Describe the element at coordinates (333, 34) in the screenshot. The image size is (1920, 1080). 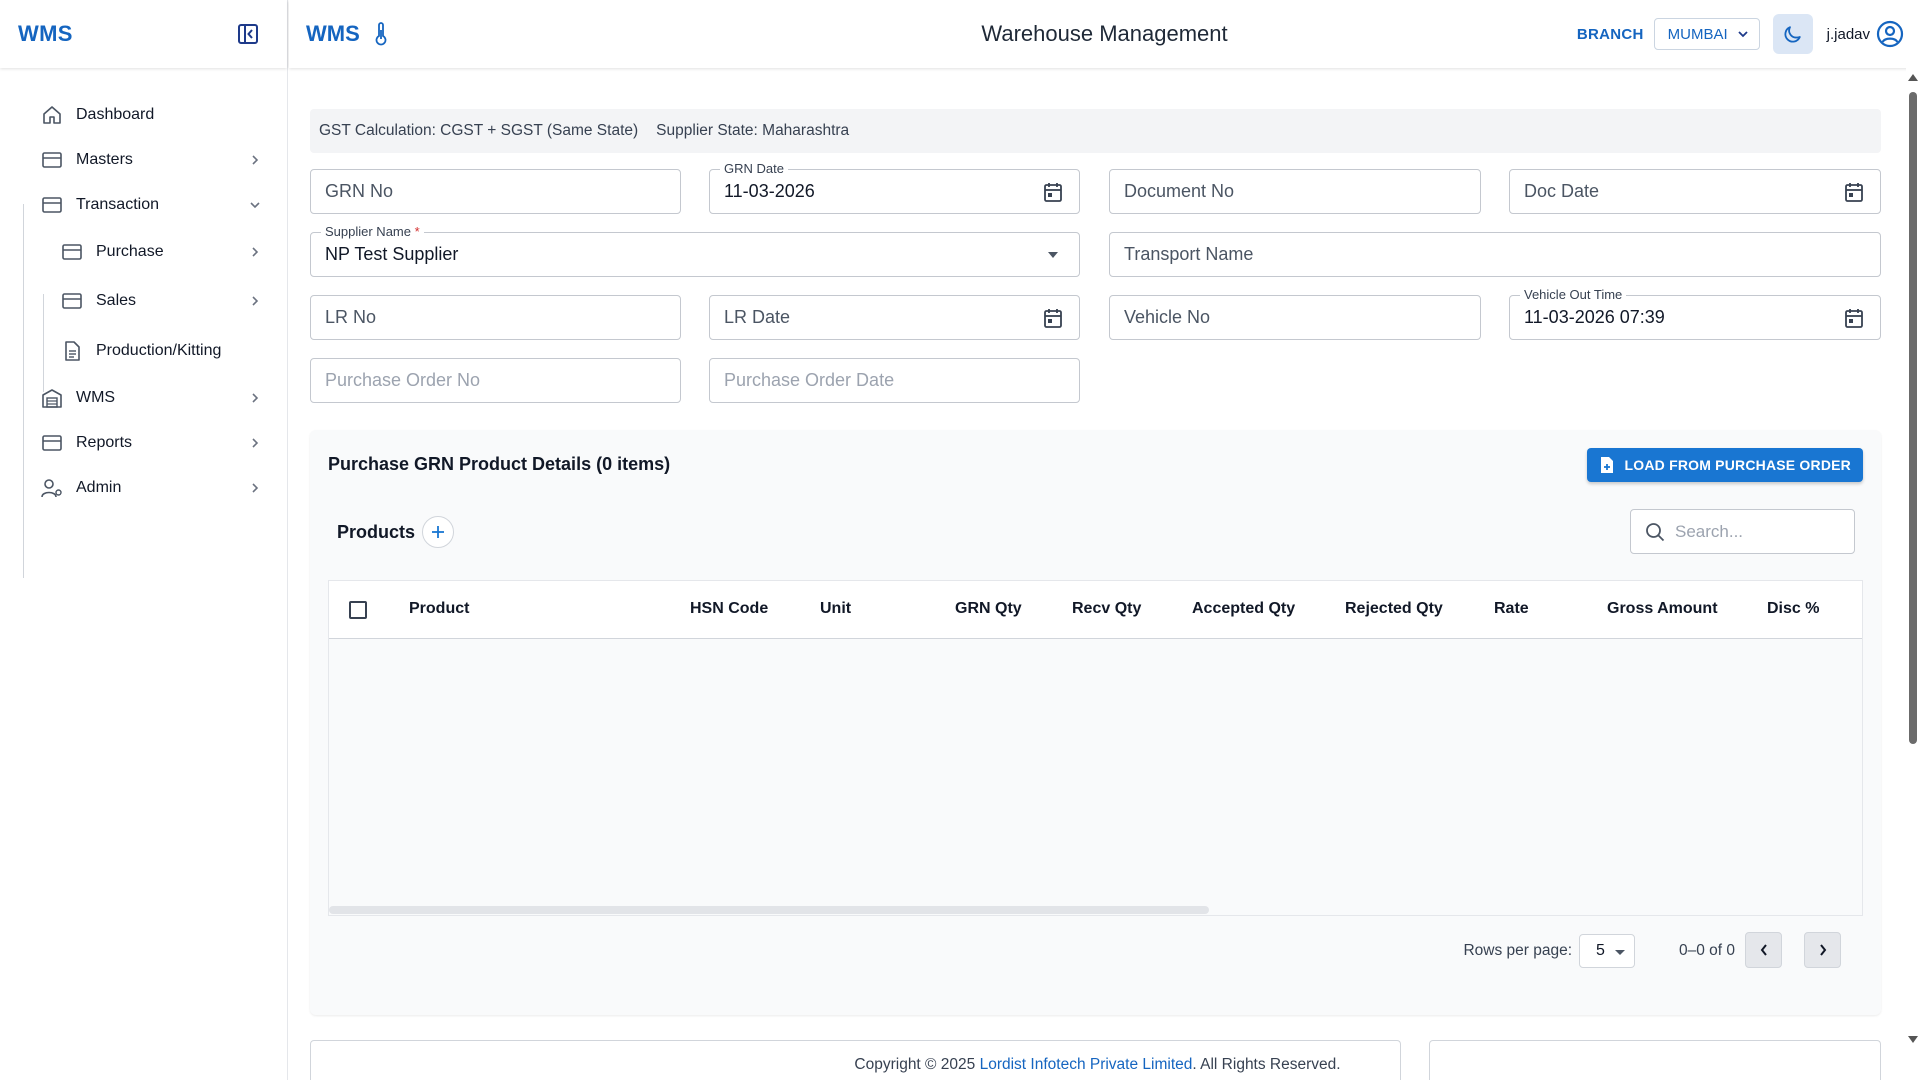
I see `topbar-logo: WMS` at that location.